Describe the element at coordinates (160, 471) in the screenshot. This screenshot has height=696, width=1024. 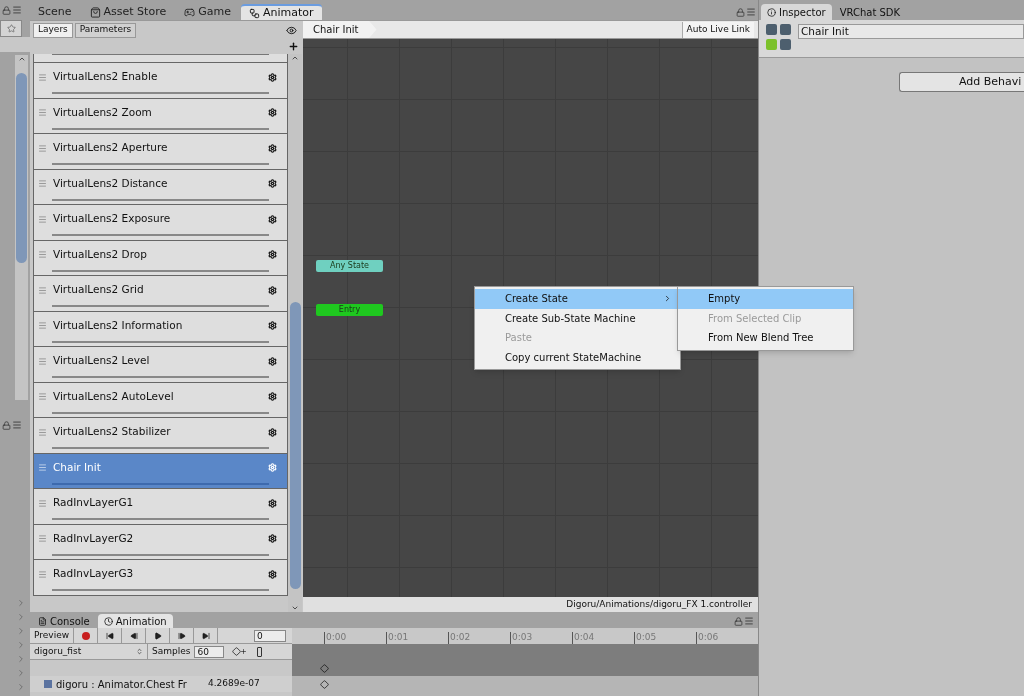
I see `layer-item: Chair Init` at that location.